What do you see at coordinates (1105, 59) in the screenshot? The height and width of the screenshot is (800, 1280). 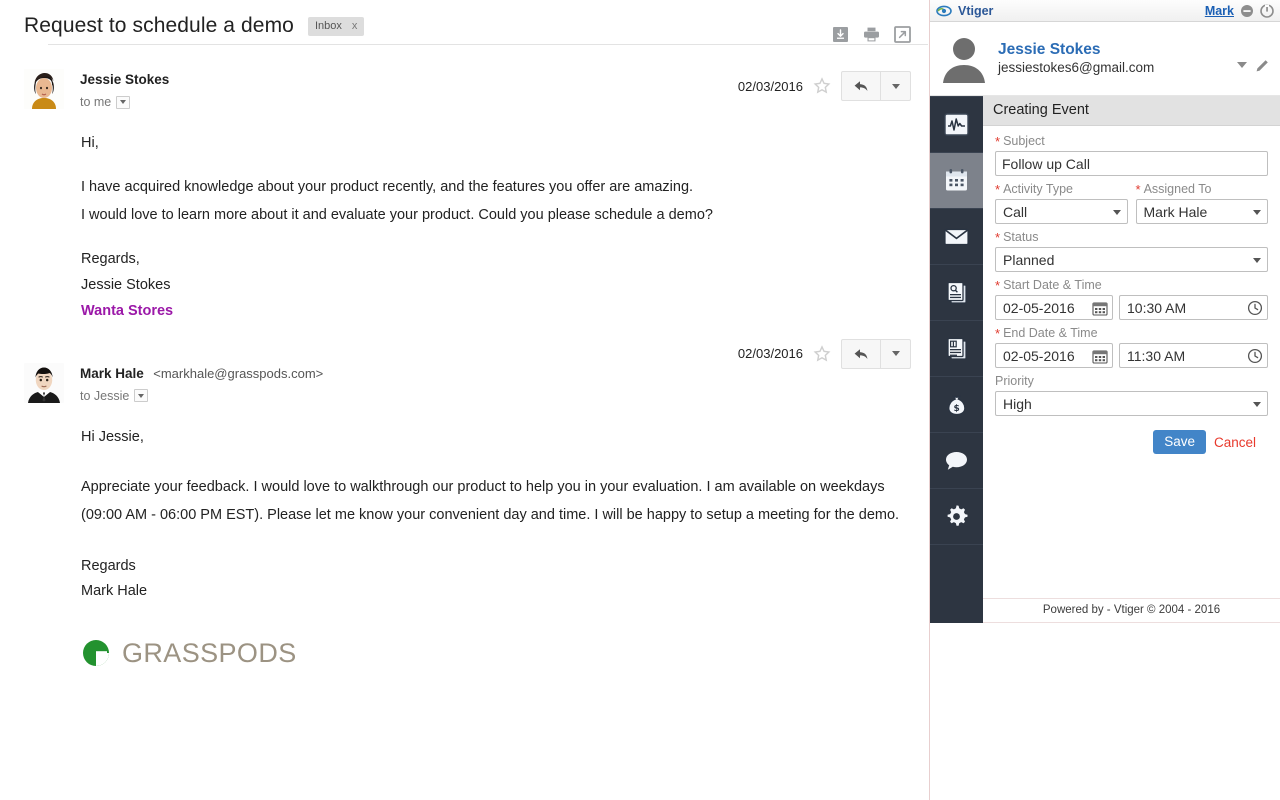 I see `vtiger-contact-header: Jessie Stokes jessiestokes6@gmail.com` at bounding box center [1105, 59].